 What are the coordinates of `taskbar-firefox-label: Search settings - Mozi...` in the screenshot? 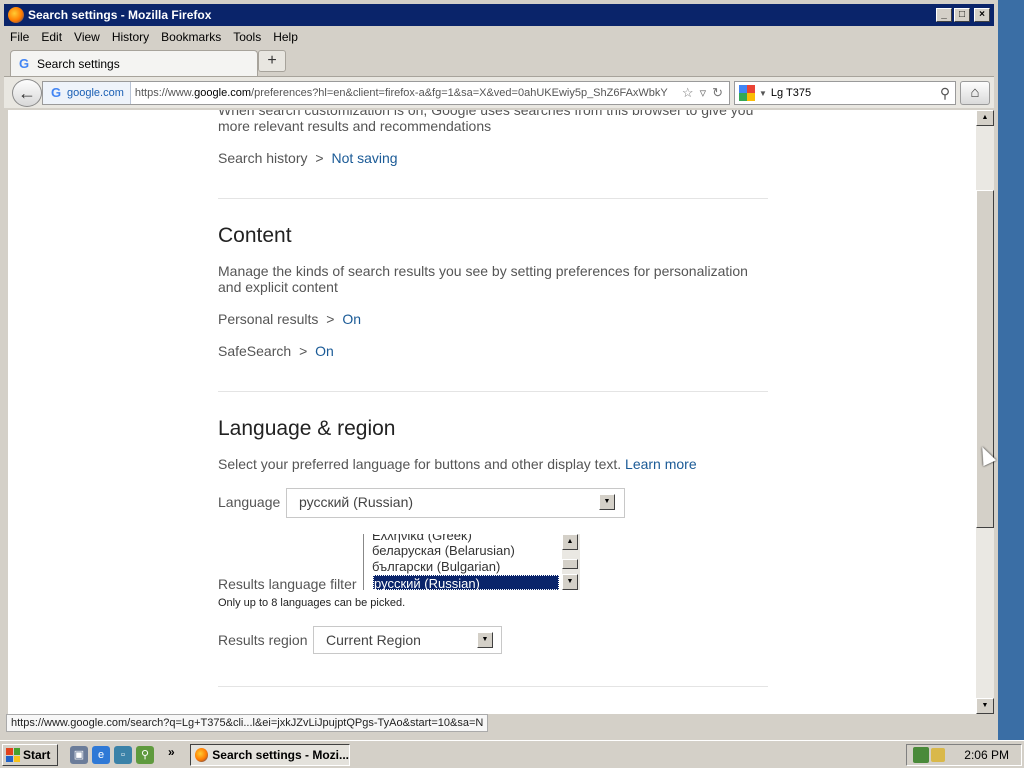 It's located at (280, 755).